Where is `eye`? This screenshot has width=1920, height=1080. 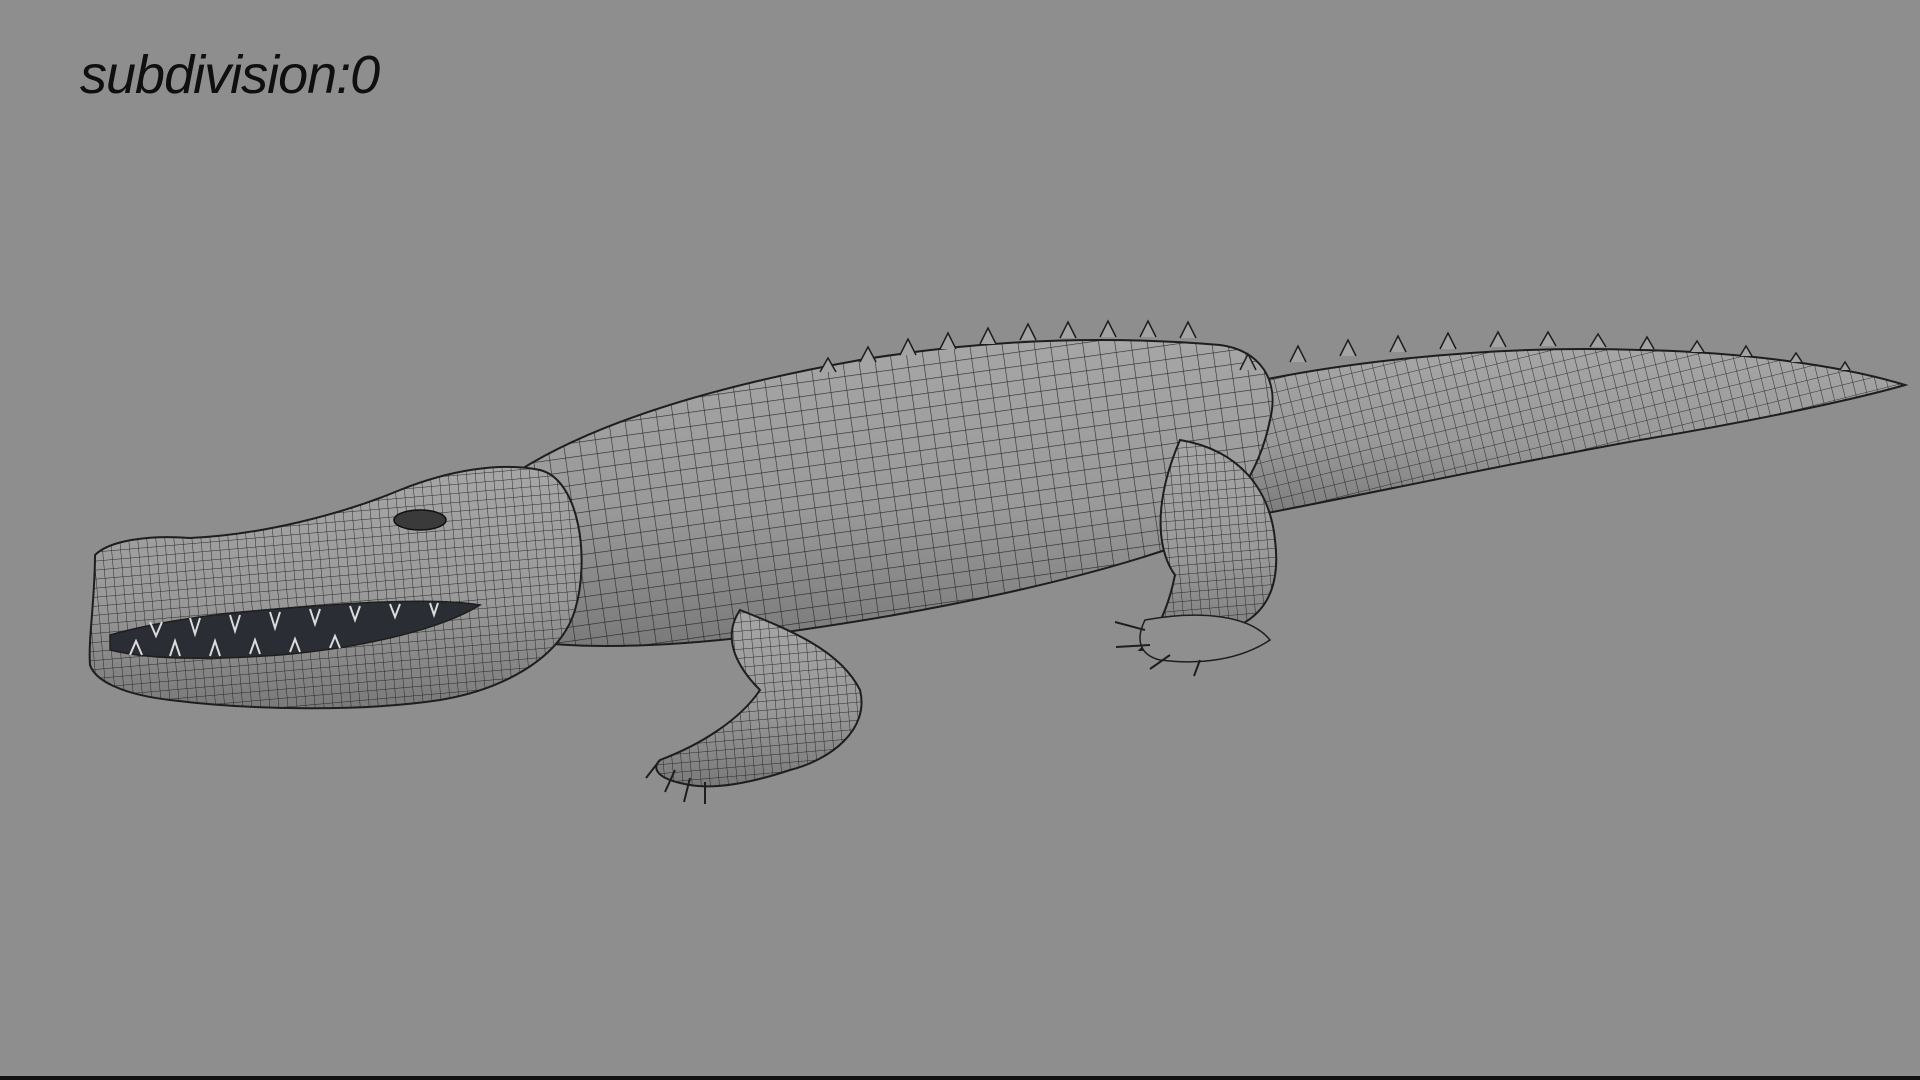
eye is located at coordinates (420, 520).